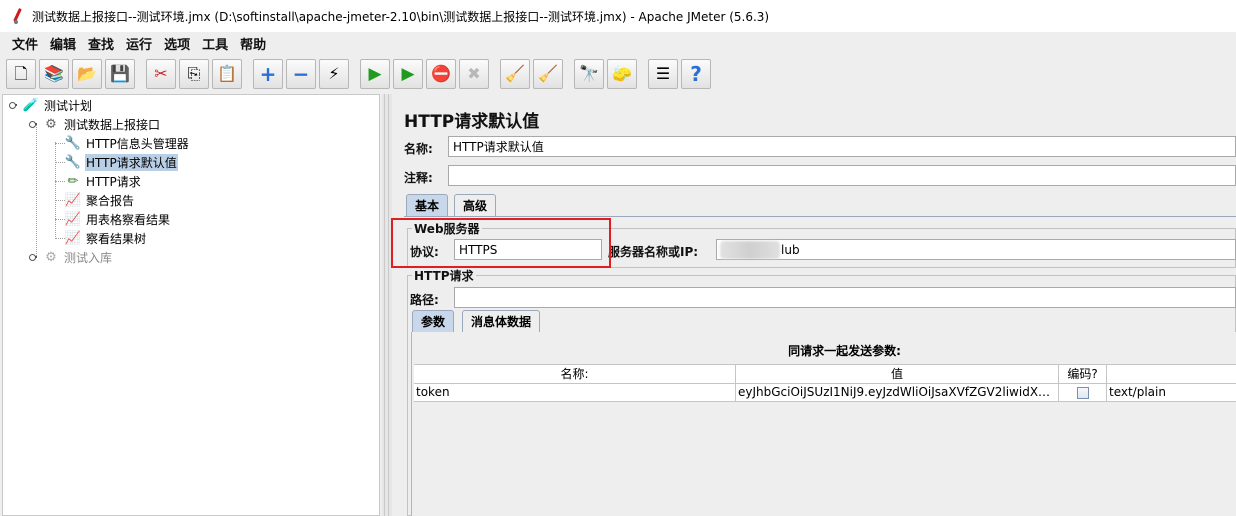  I want to click on cut-button: ✂, so click(161, 74).